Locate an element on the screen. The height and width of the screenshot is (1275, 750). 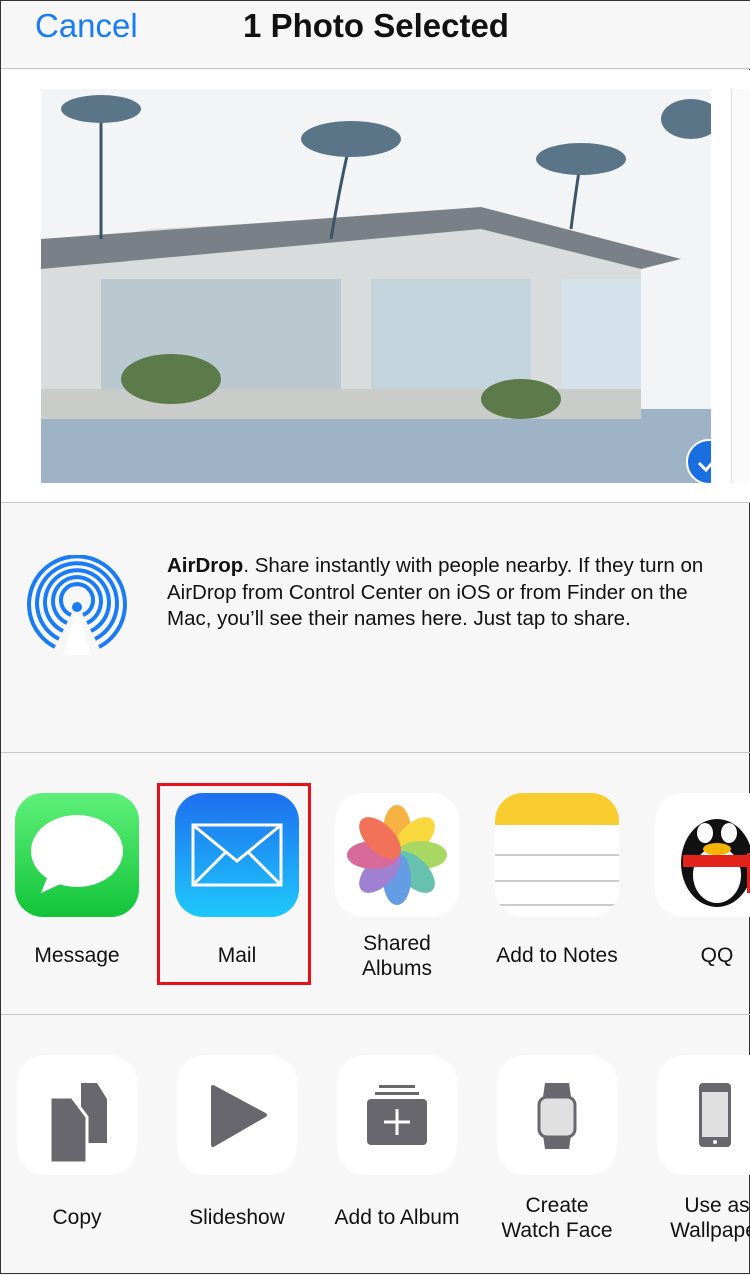
header: Cancel 1 Photo Selected is located at coordinates (375, 35).